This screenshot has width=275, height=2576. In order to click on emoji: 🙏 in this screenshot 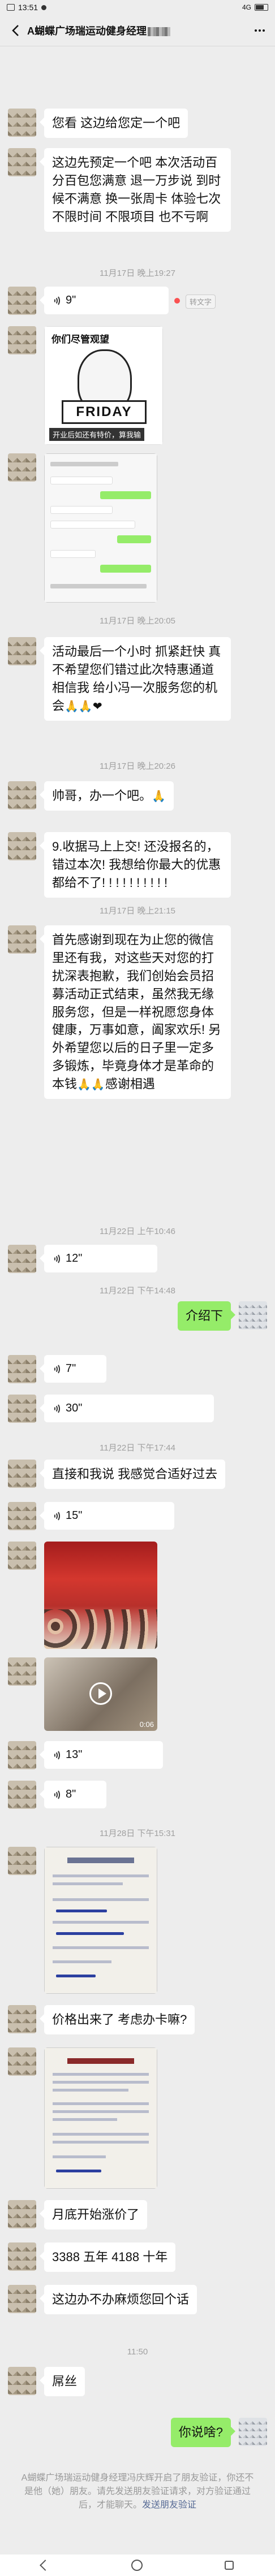, I will do `click(159, 796)`.